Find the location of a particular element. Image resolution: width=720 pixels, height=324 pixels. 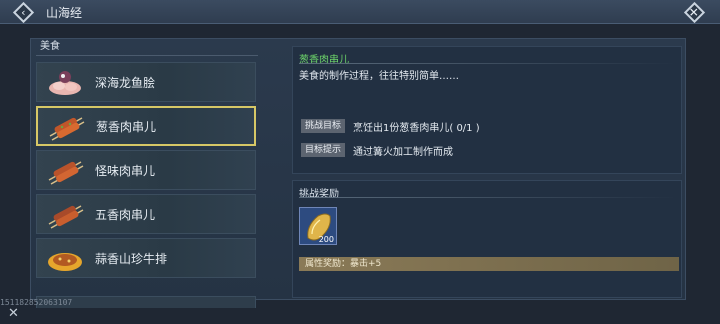

goal-text: 烹饪出1份葱香肉串儿( 0/1 ) is located at coordinates (416, 128).